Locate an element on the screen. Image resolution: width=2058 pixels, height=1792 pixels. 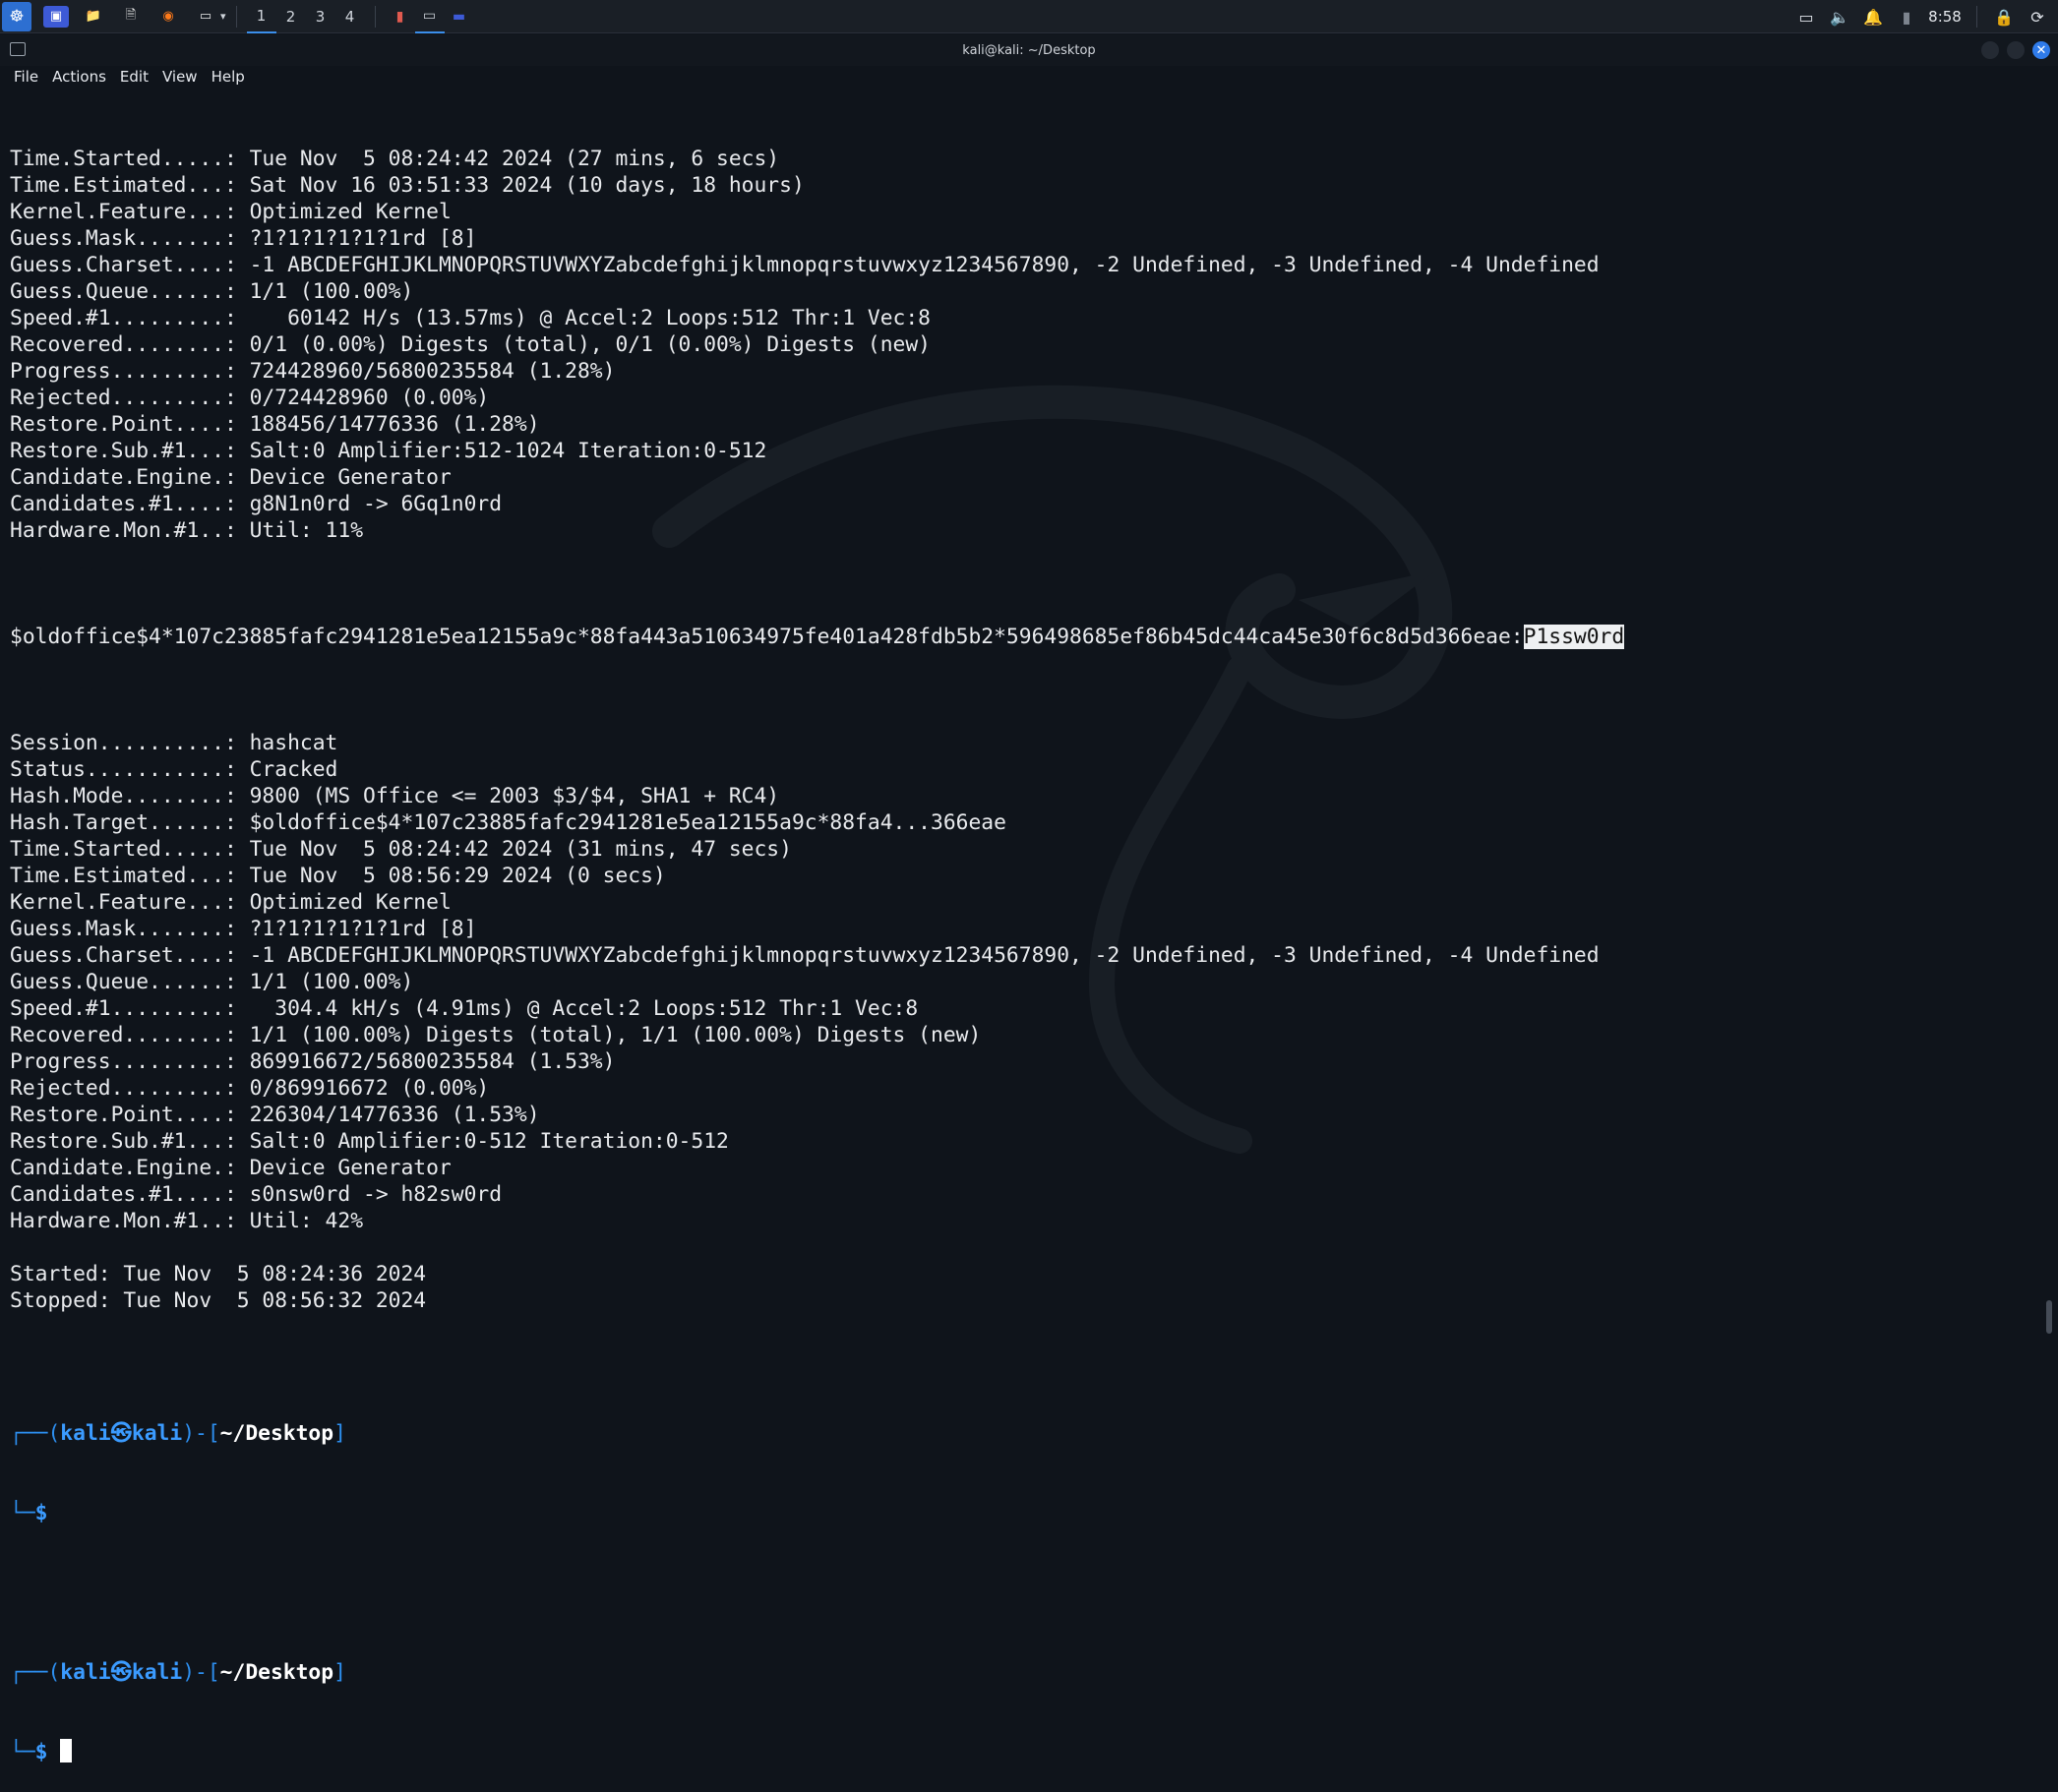
terminal-line: Session..........: hashcat is located at coordinates (174, 743).